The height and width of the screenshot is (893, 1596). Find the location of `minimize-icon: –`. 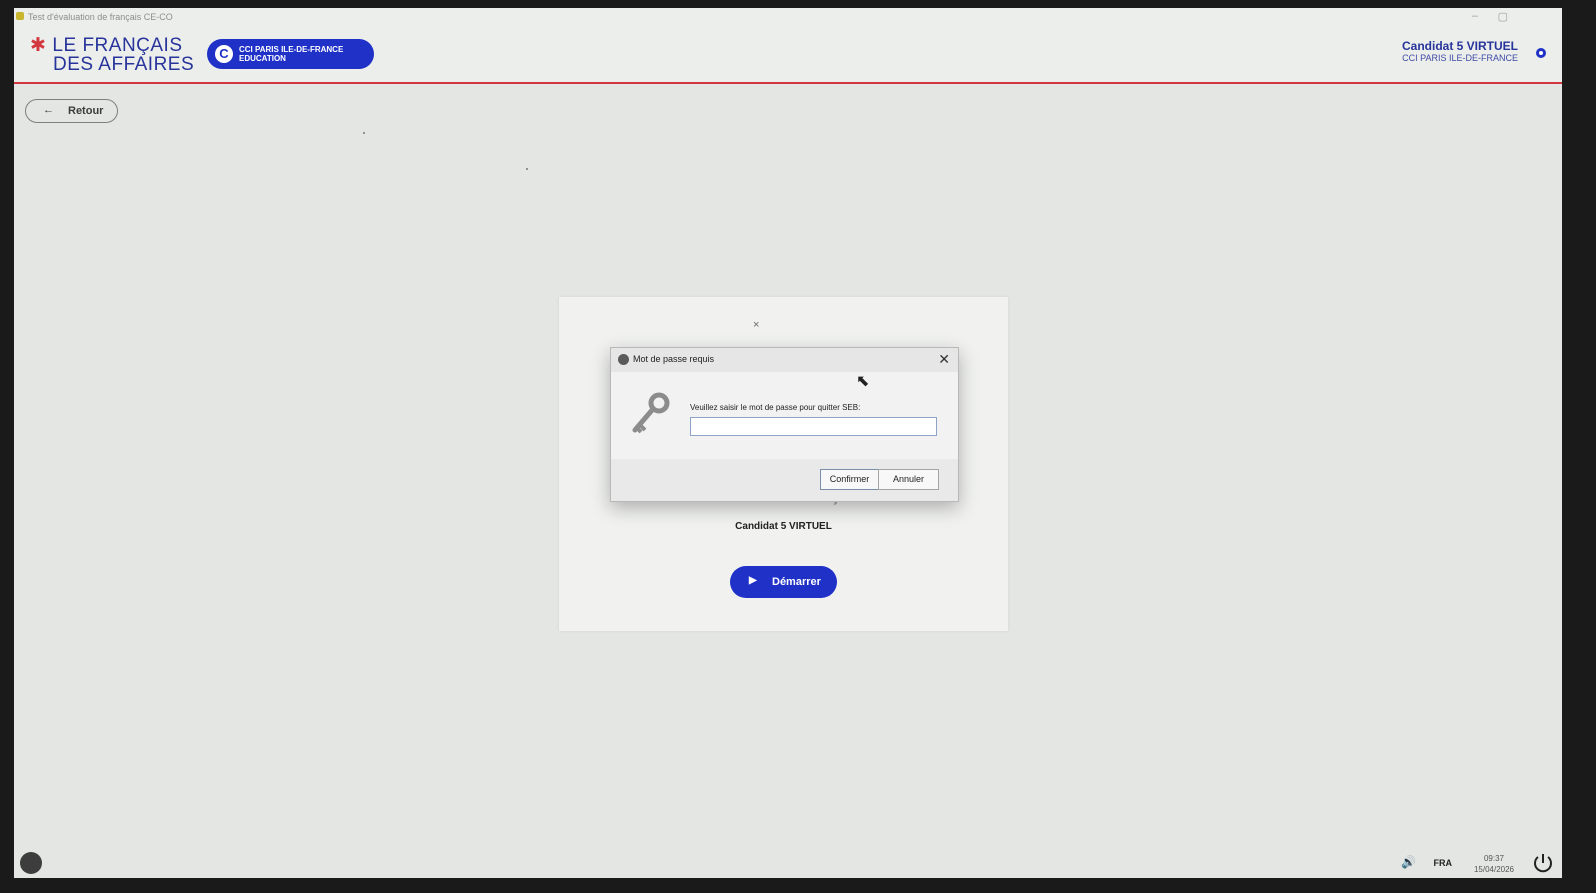

minimize-icon: – is located at coordinates (1475, 16).